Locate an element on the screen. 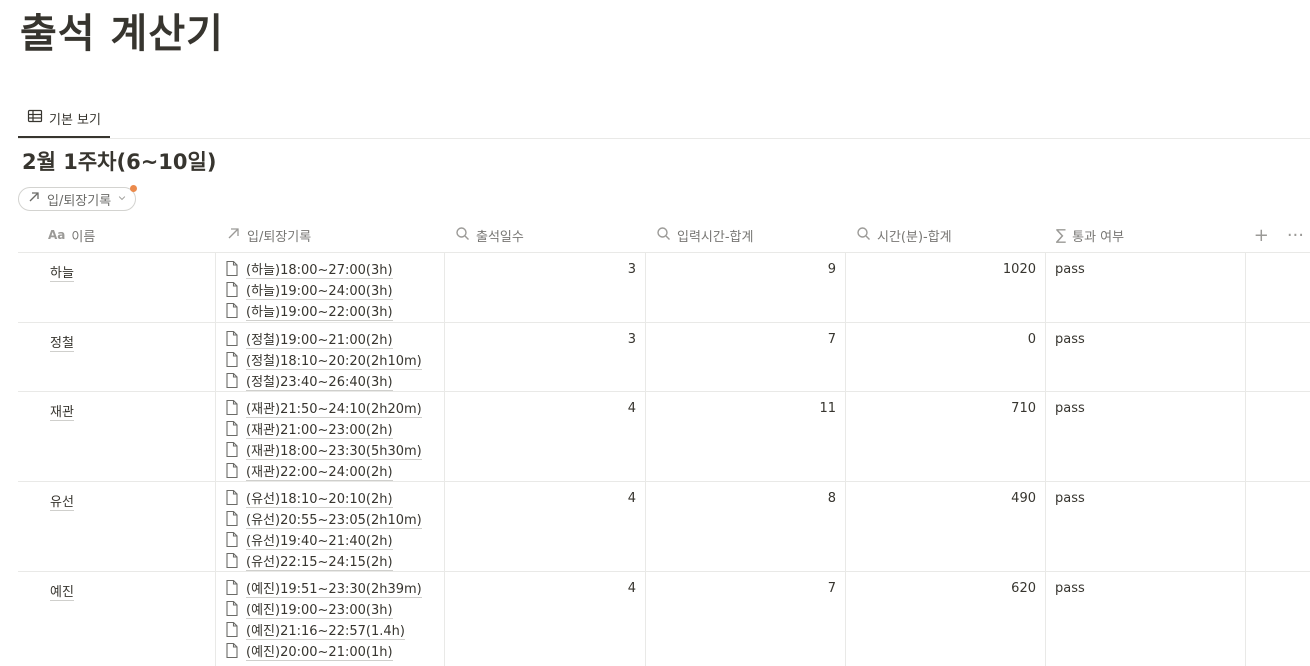 The image size is (1310, 666). view-tabs: 기본 보기 is located at coordinates (664, 119).